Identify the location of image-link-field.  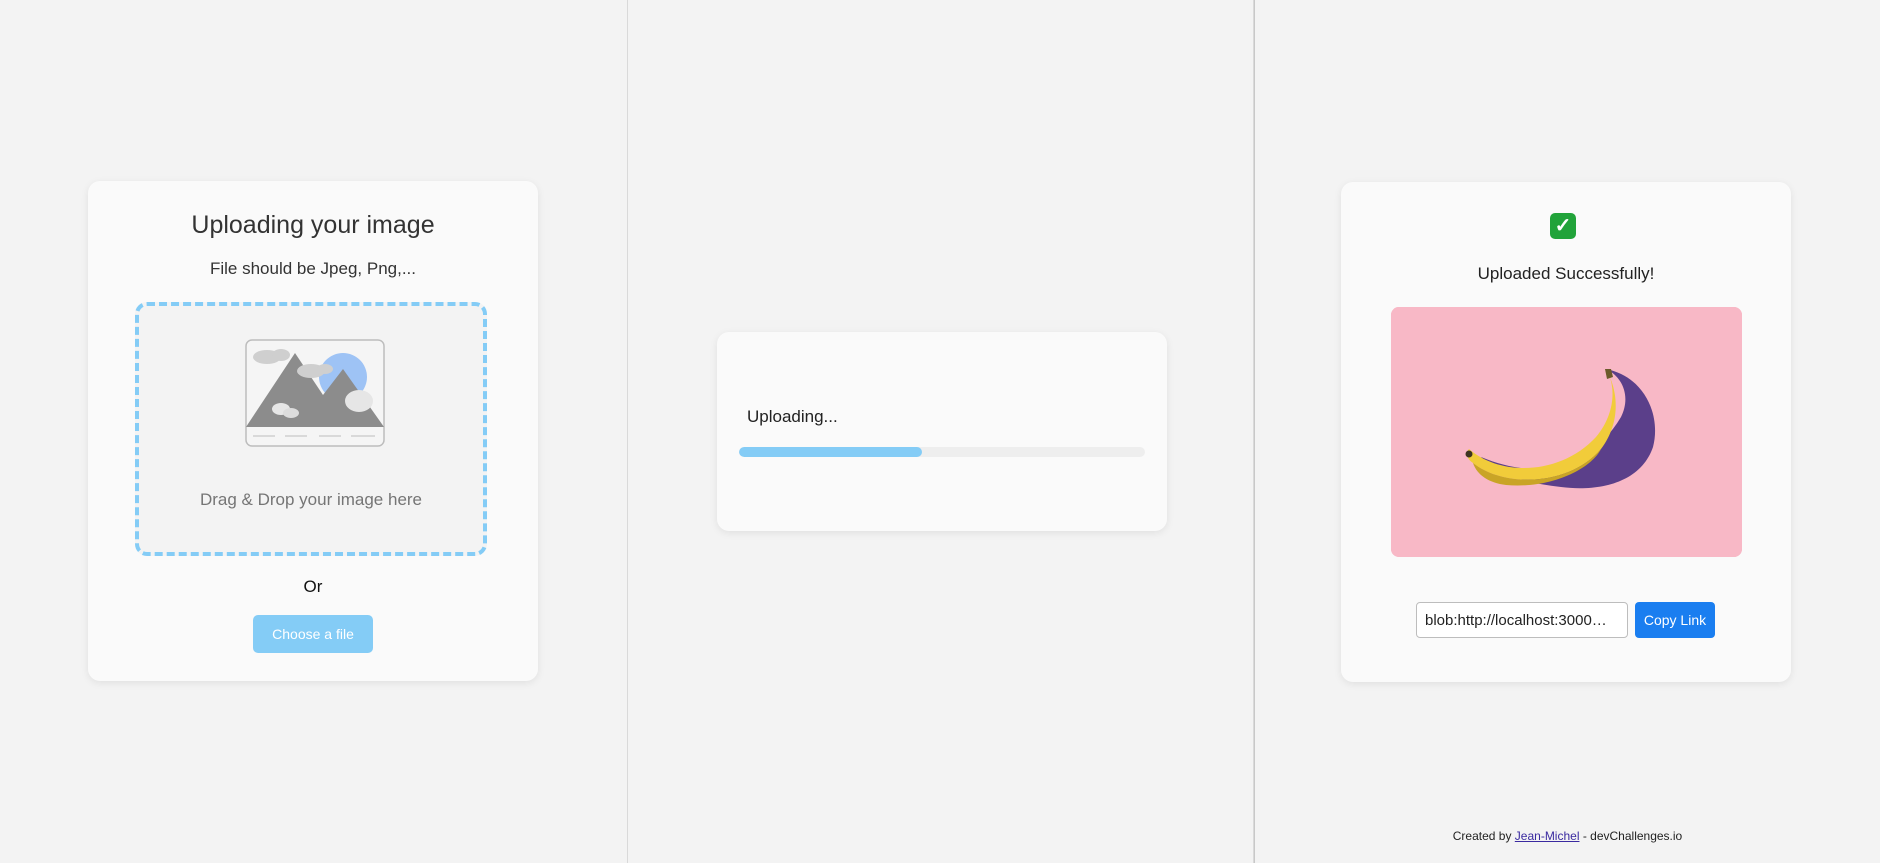
(1522, 620).